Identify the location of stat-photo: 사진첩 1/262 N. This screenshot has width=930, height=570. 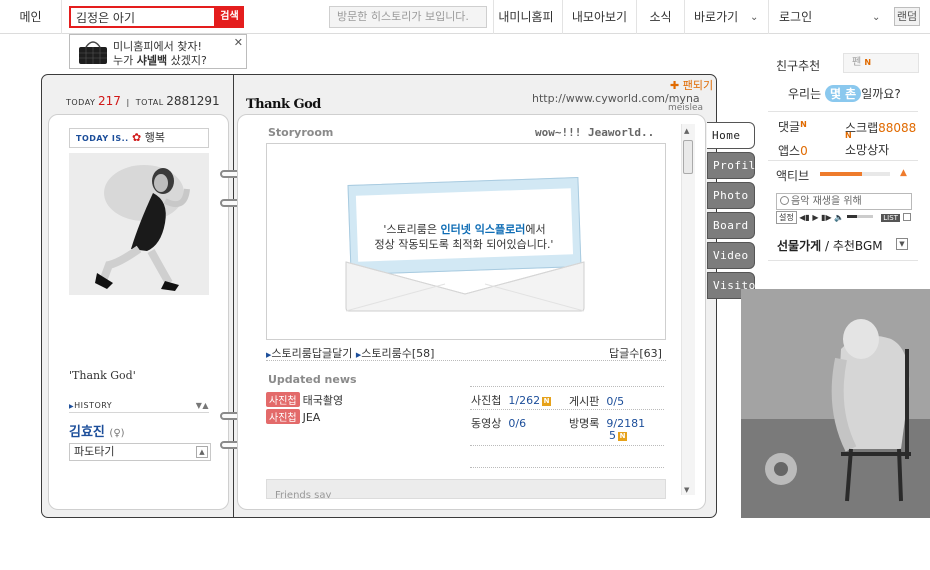
(511, 400).